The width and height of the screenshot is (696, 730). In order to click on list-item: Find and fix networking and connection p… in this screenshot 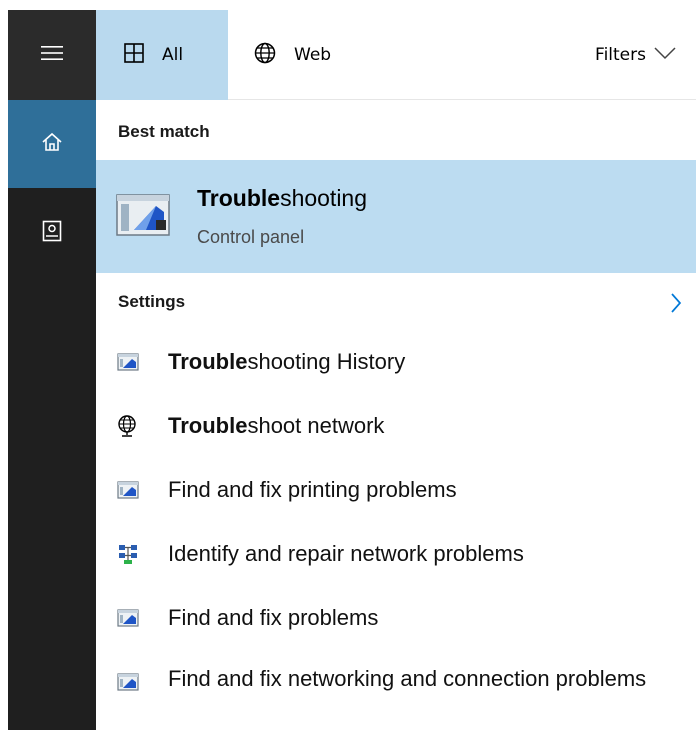, I will do `click(396, 690)`.